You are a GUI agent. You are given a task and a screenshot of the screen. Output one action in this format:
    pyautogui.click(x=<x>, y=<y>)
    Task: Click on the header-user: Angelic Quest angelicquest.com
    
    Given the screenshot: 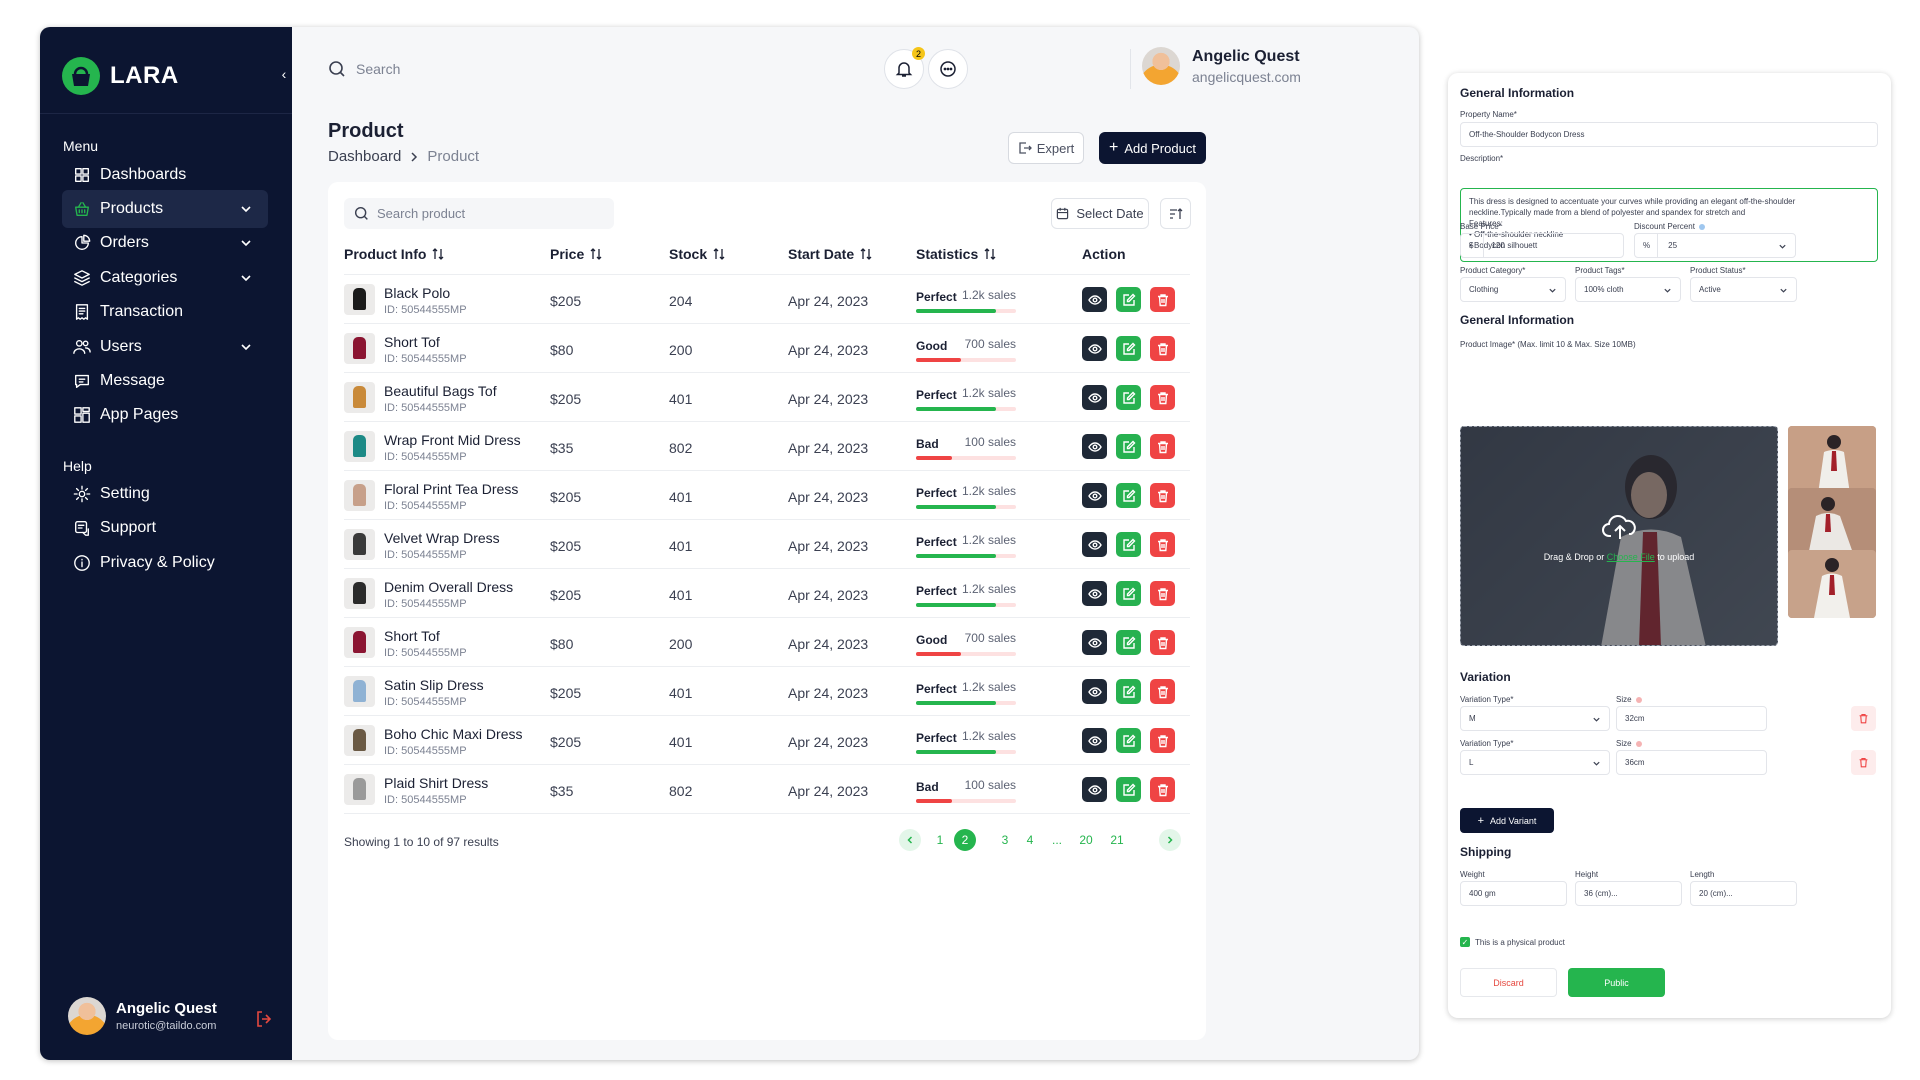 What is the action you would take?
    pyautogui.click(x=1215, y=68)
    